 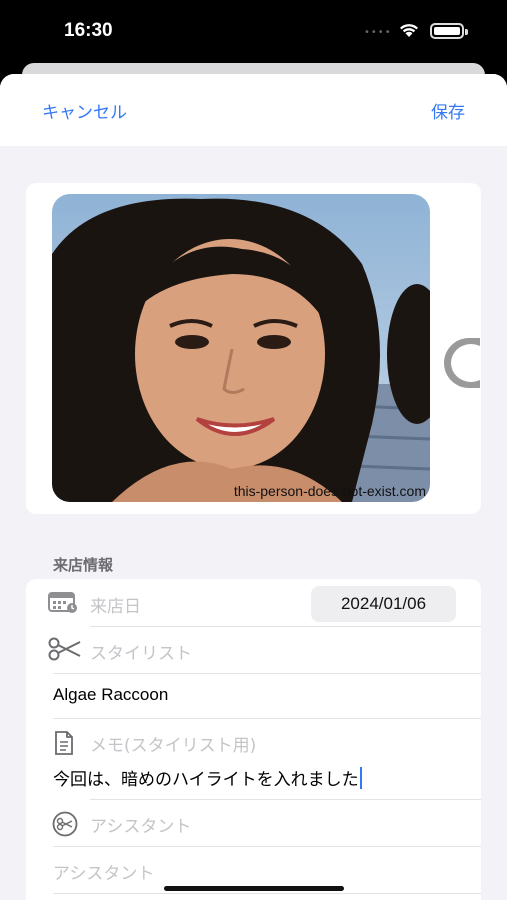 I want to click on cancel-button: キャンセル, so click(x=84, y=110).